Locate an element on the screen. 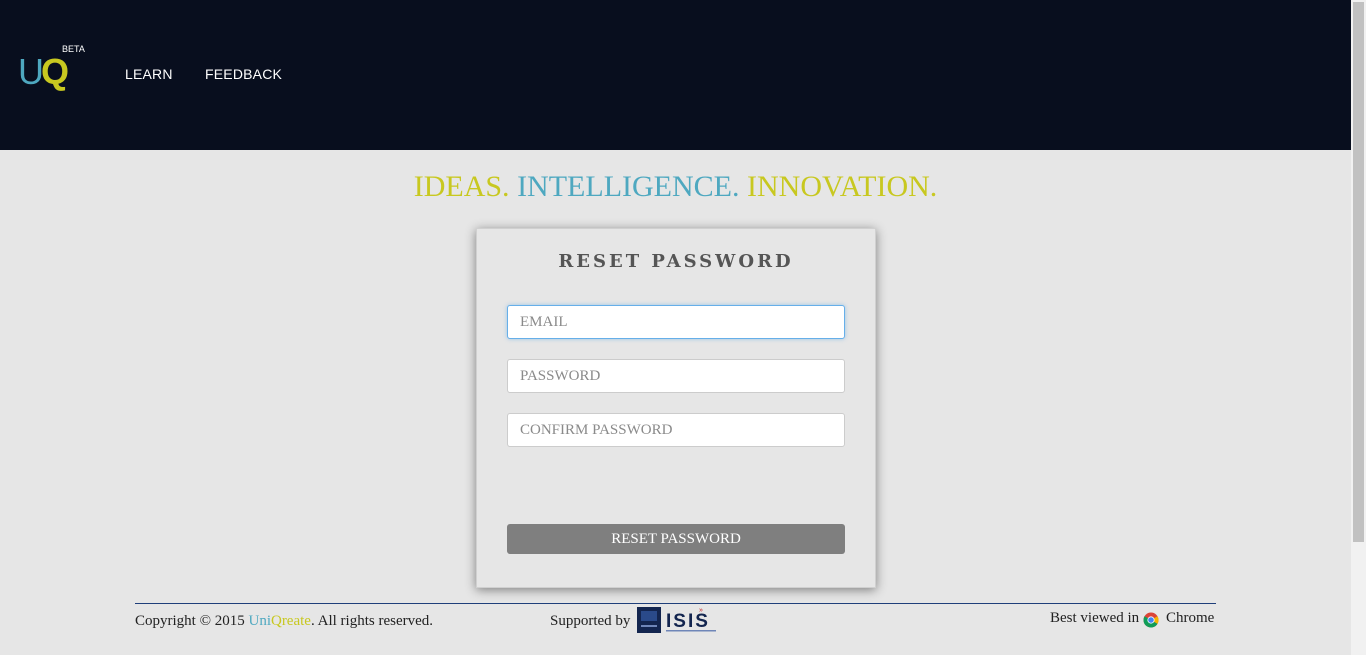 The image size is (1366, 655). tagline-intelligence: INTELLIGENCE. is located at coordinates (628, 186).